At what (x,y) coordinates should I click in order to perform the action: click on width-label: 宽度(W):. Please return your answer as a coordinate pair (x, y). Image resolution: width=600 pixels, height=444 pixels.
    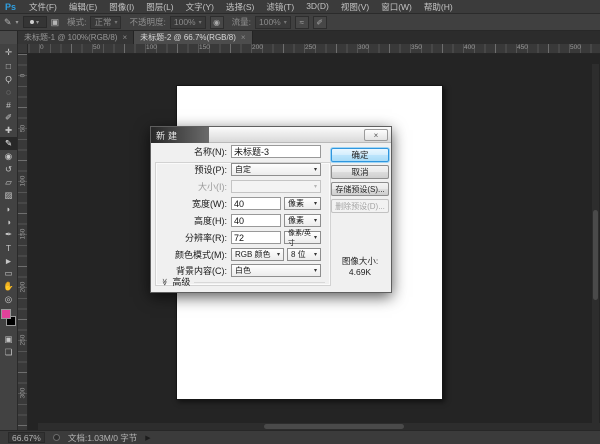
    Looking at the image, I should click on (209, 204).